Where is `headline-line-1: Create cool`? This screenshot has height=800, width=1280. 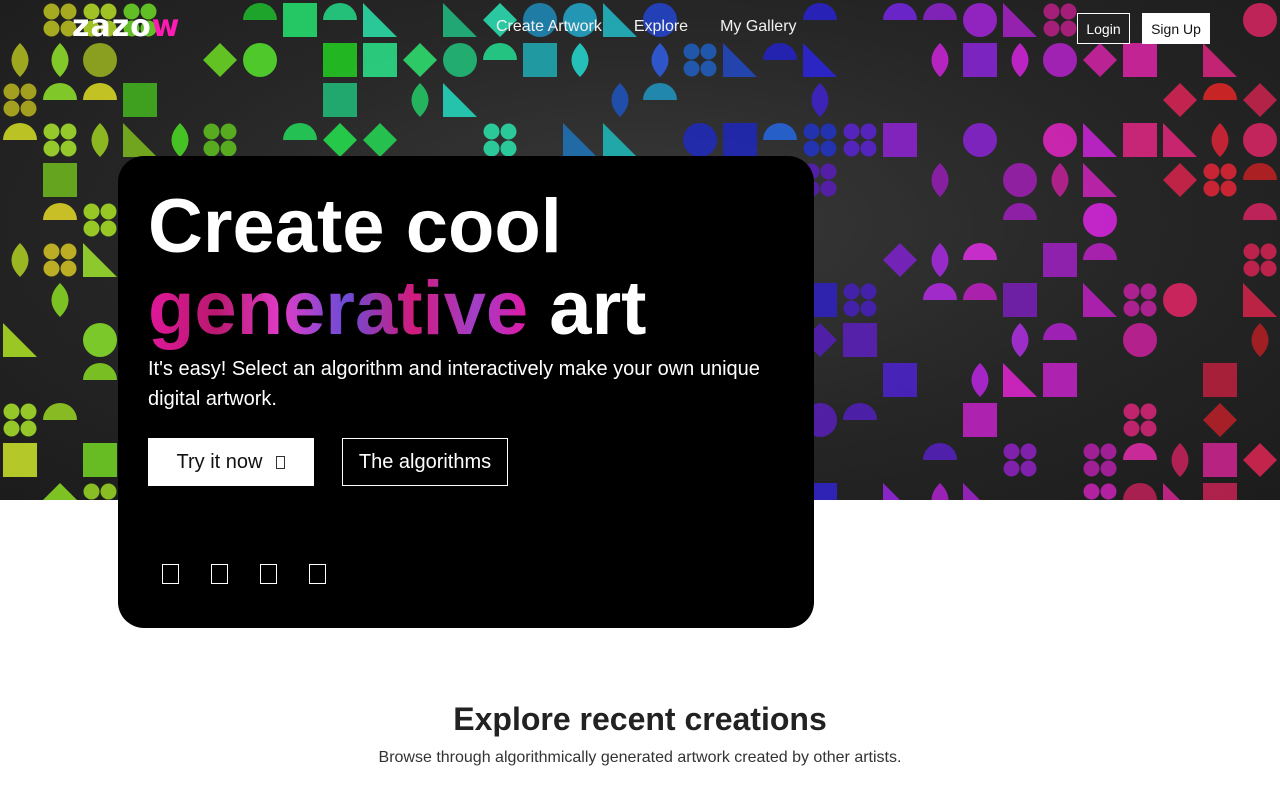 headline-line-1: Create cool is located at coordinates (355, 226).